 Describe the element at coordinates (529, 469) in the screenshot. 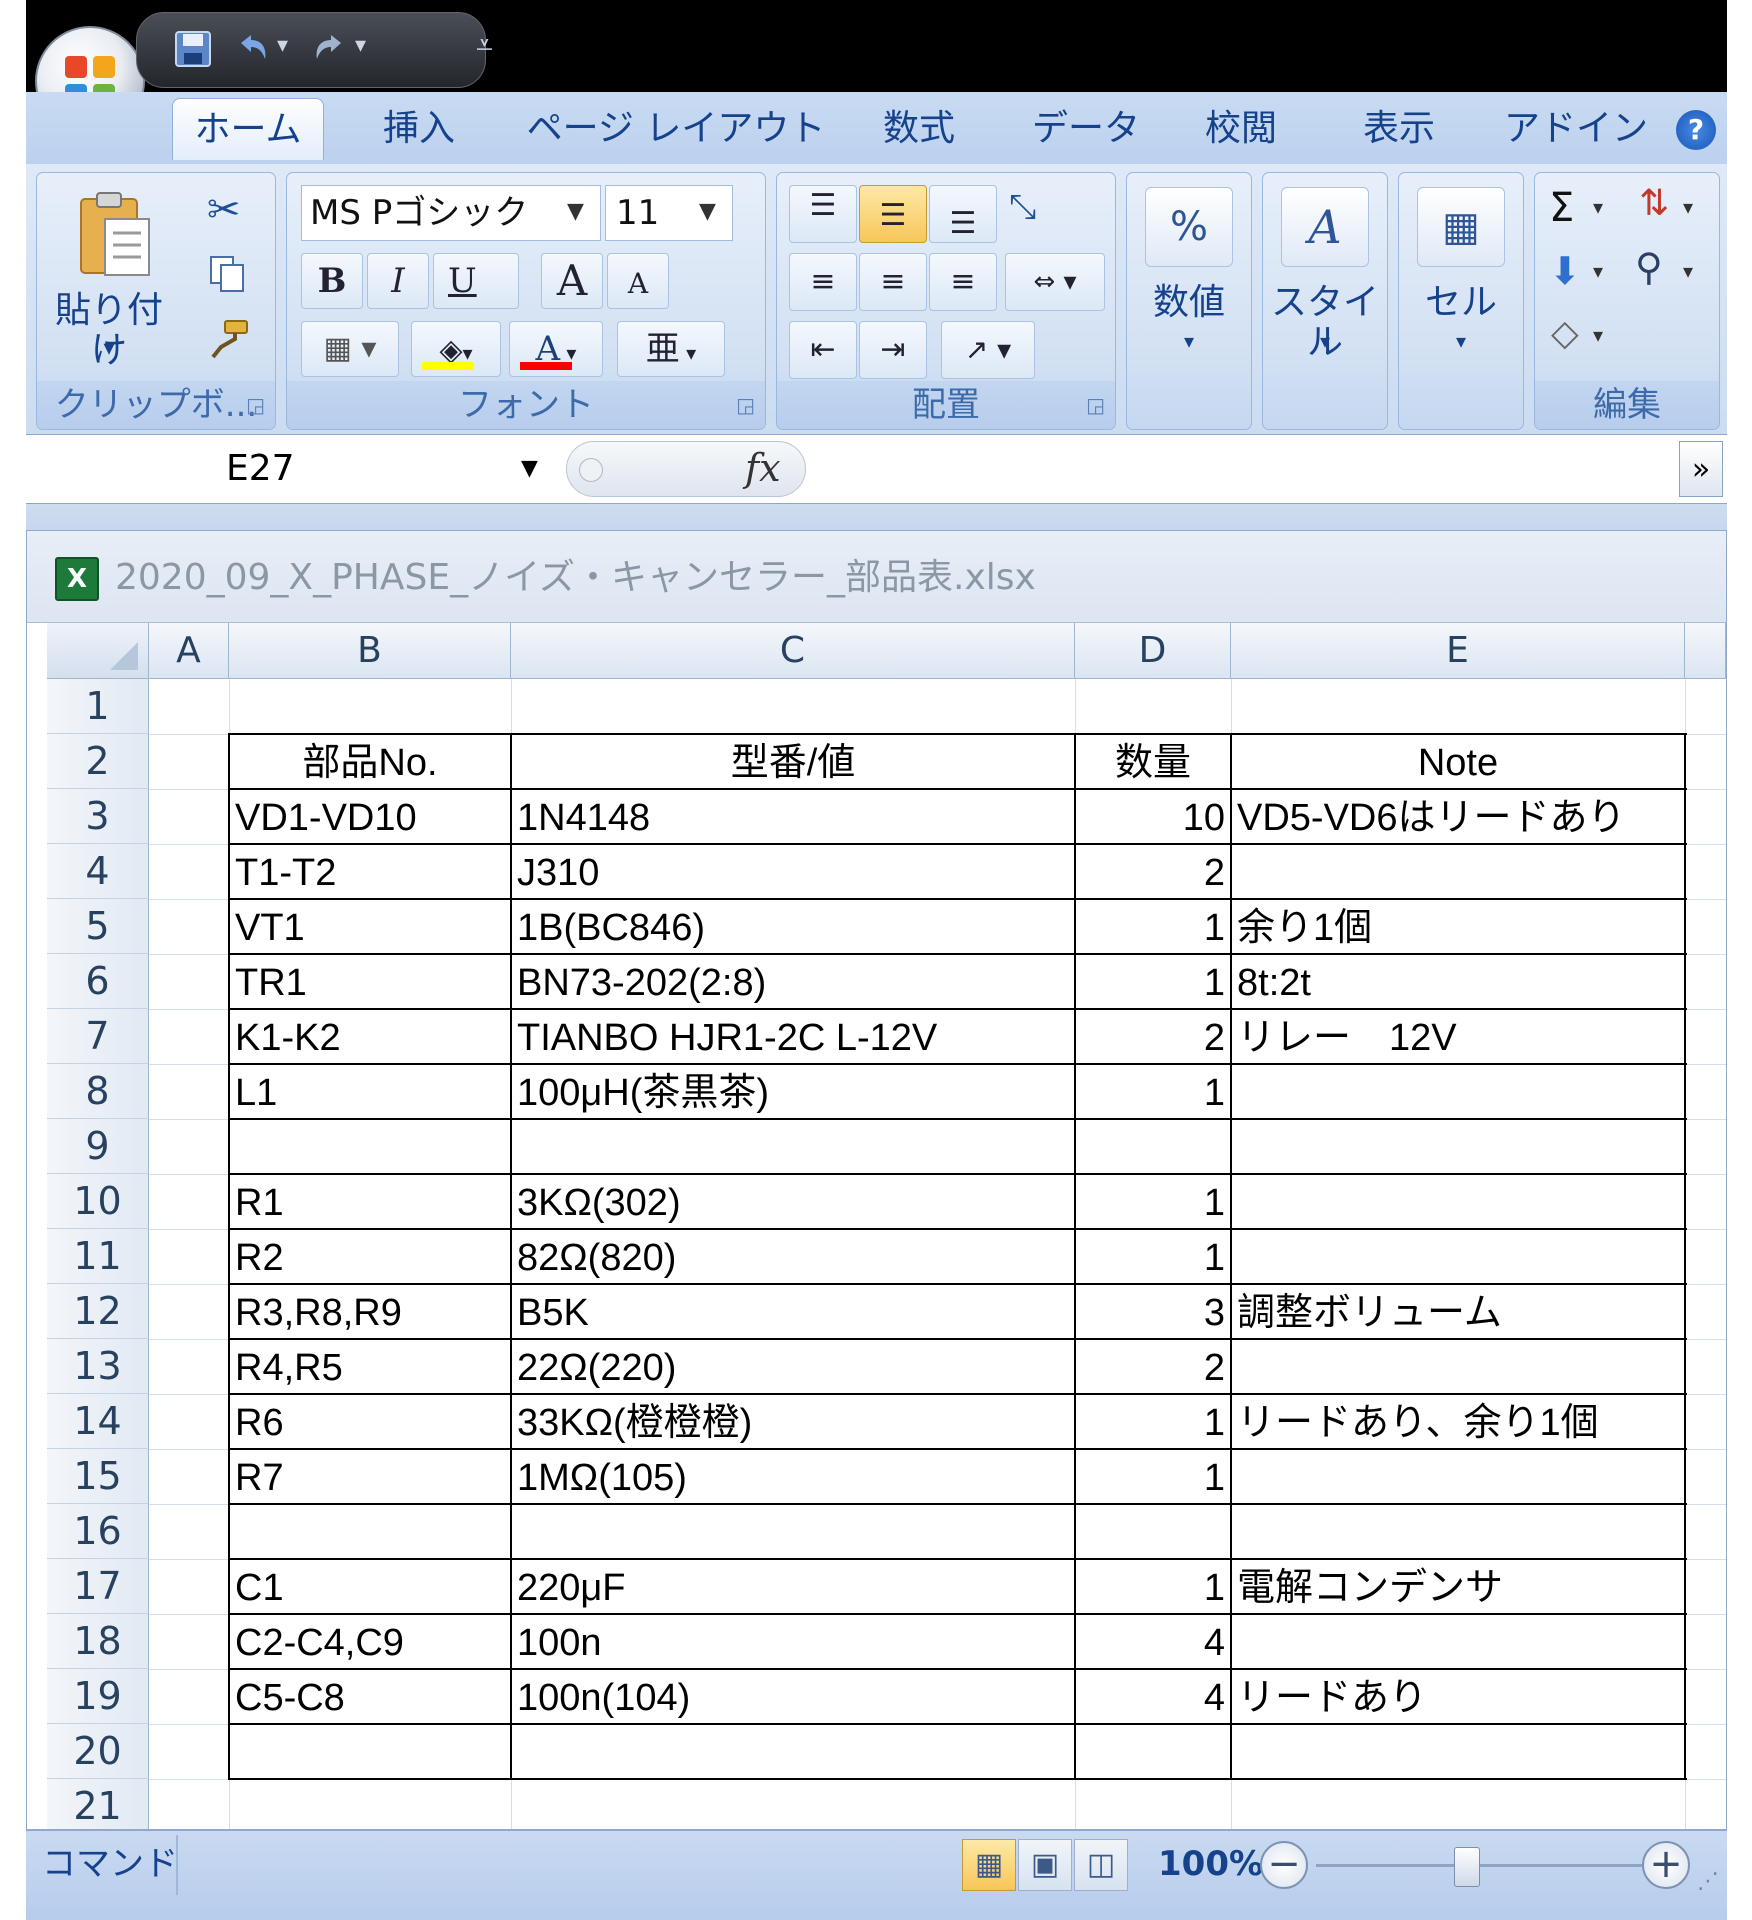

I see `name-box-dropdown-icon: ▼` at that location.